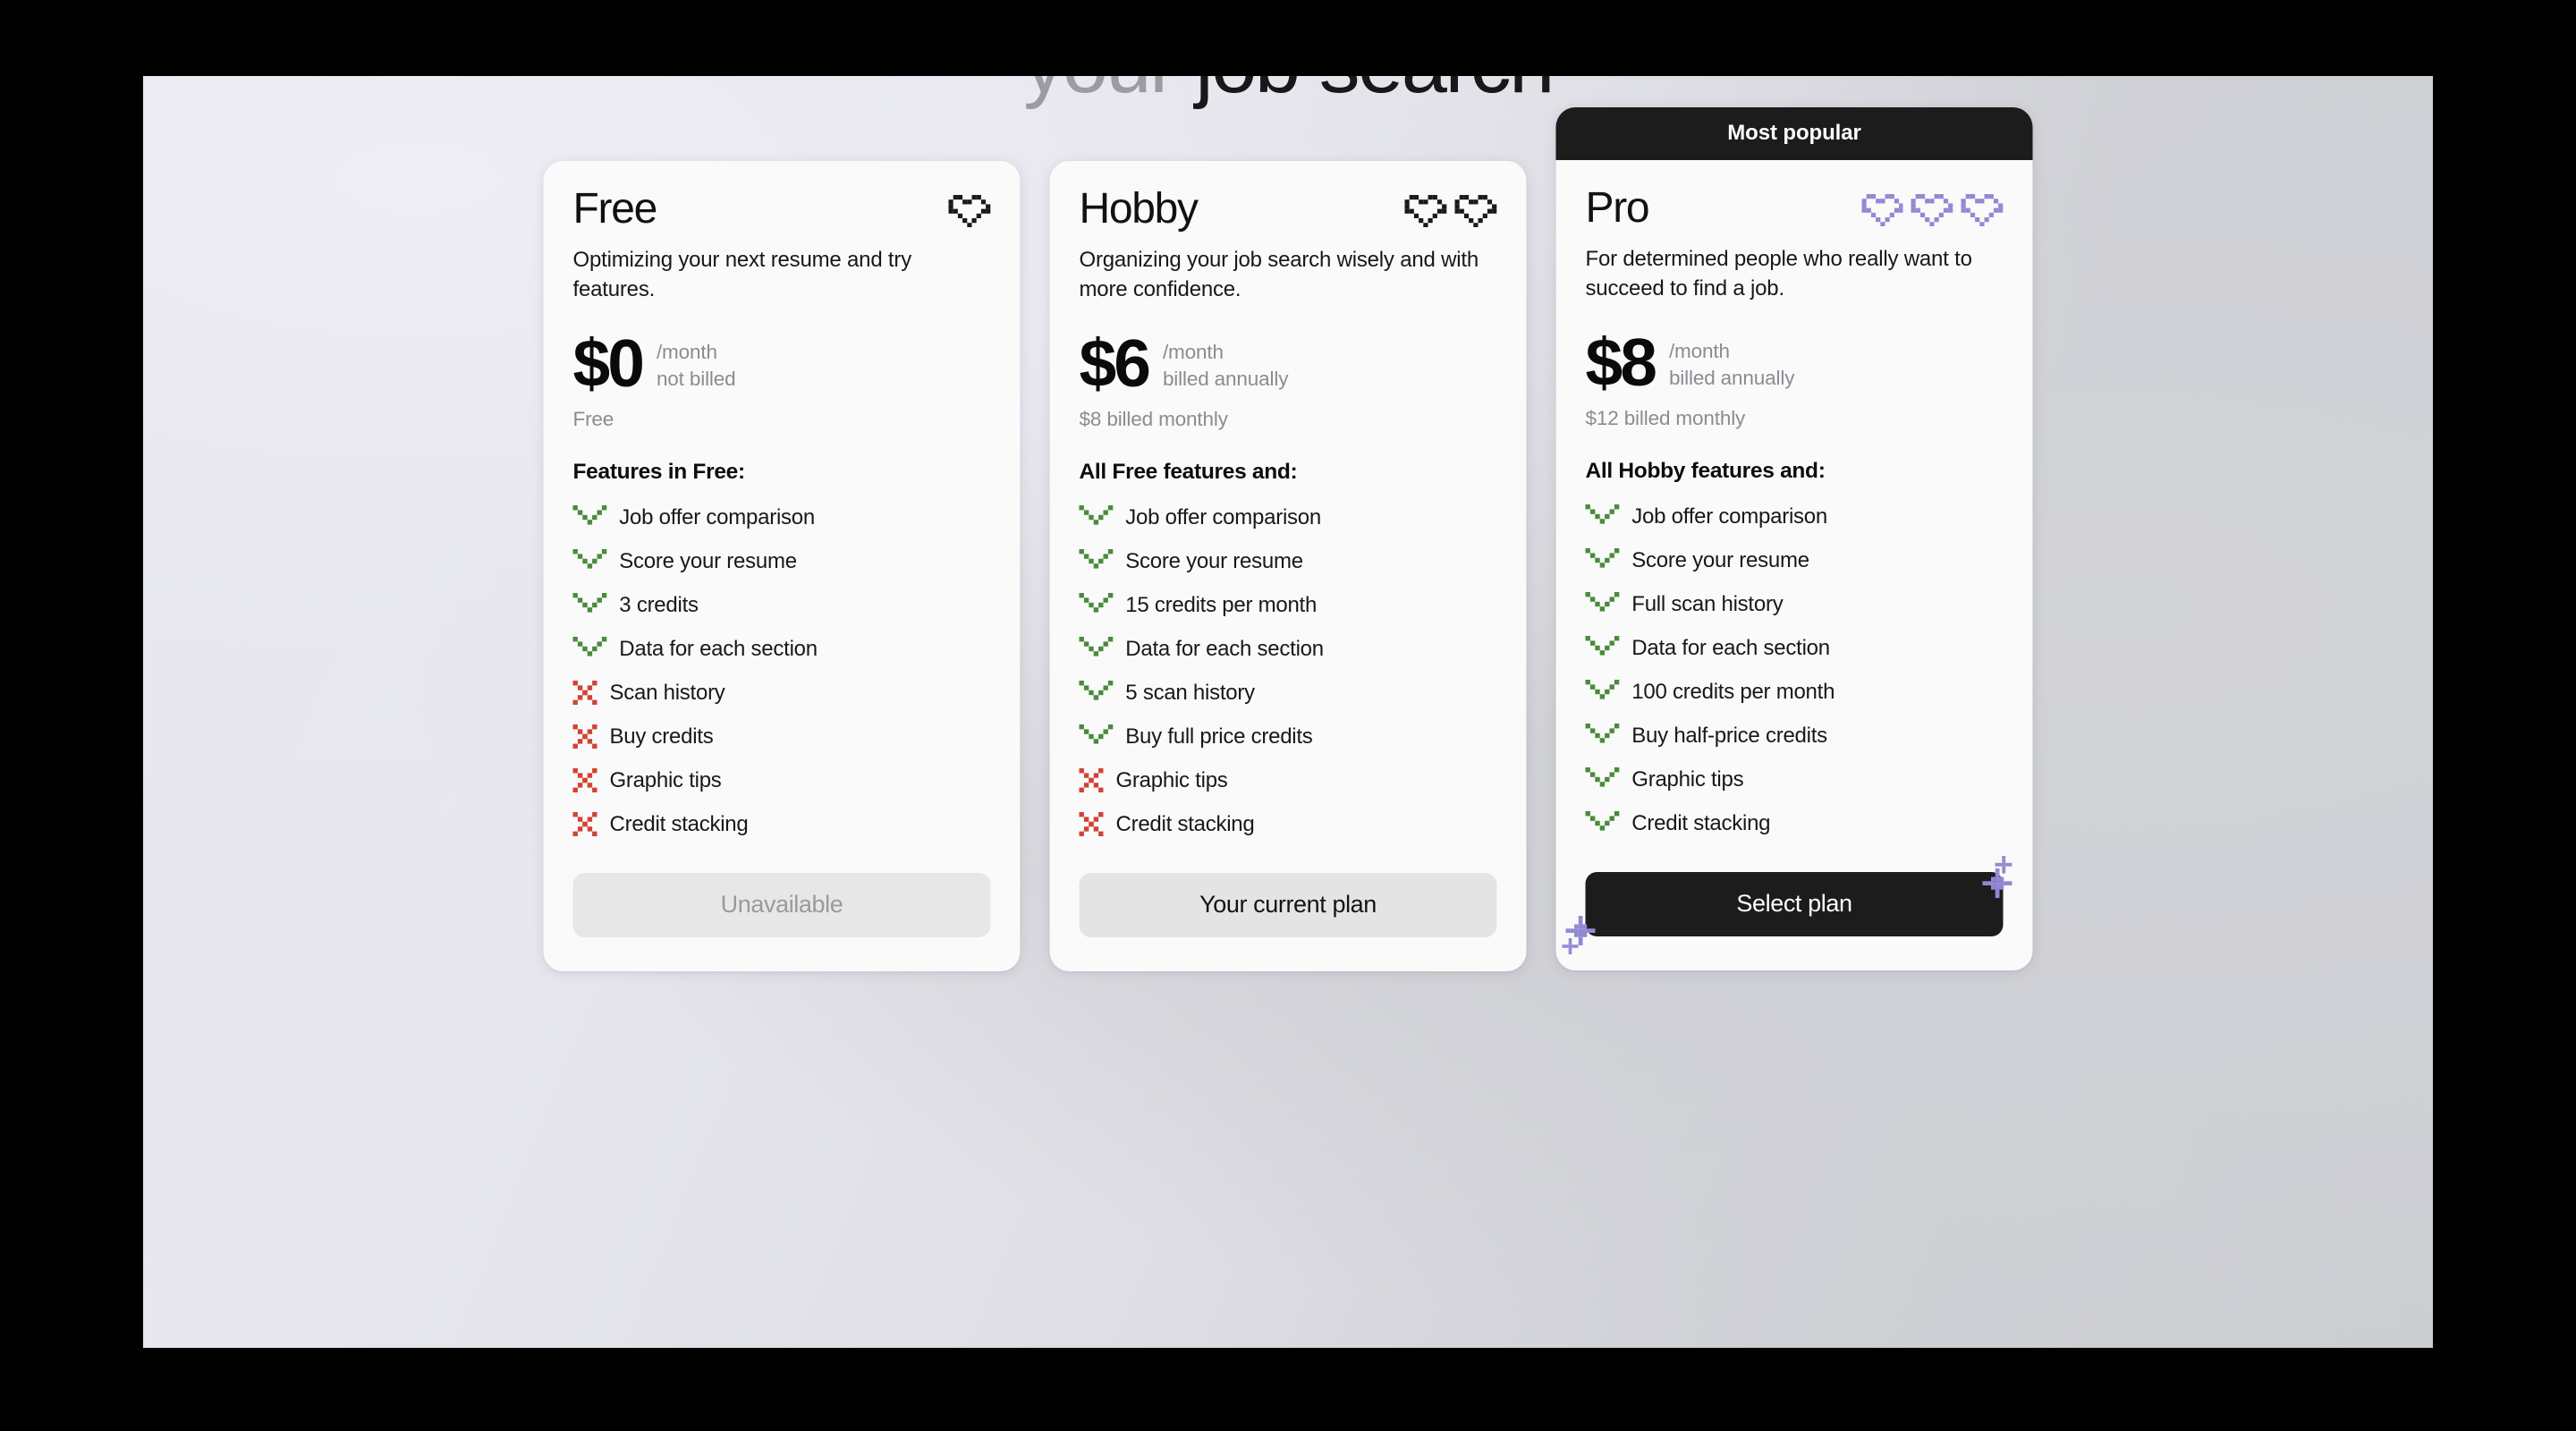 The image size is (2576, 1431). I want to click on plan-name-hobby: Hobby, so click(1139, 209).